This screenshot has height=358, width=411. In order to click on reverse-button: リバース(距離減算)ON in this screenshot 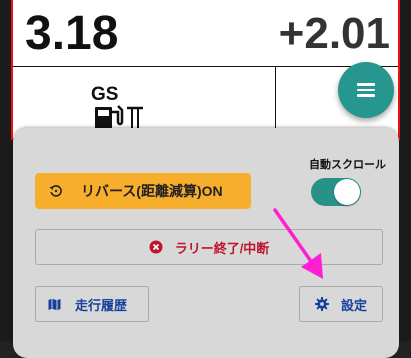, I will do `click(143, 191)`.